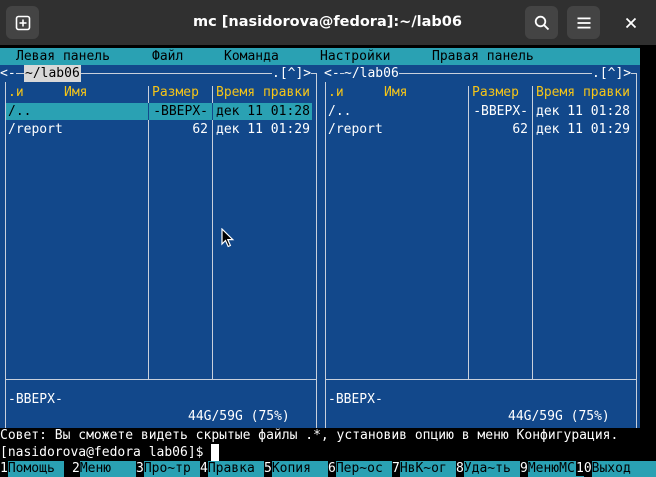  What do you see at coordinates (251, 56) in the screenshot?
I see `menu-command: Команда` at bounding box center [251, 56].